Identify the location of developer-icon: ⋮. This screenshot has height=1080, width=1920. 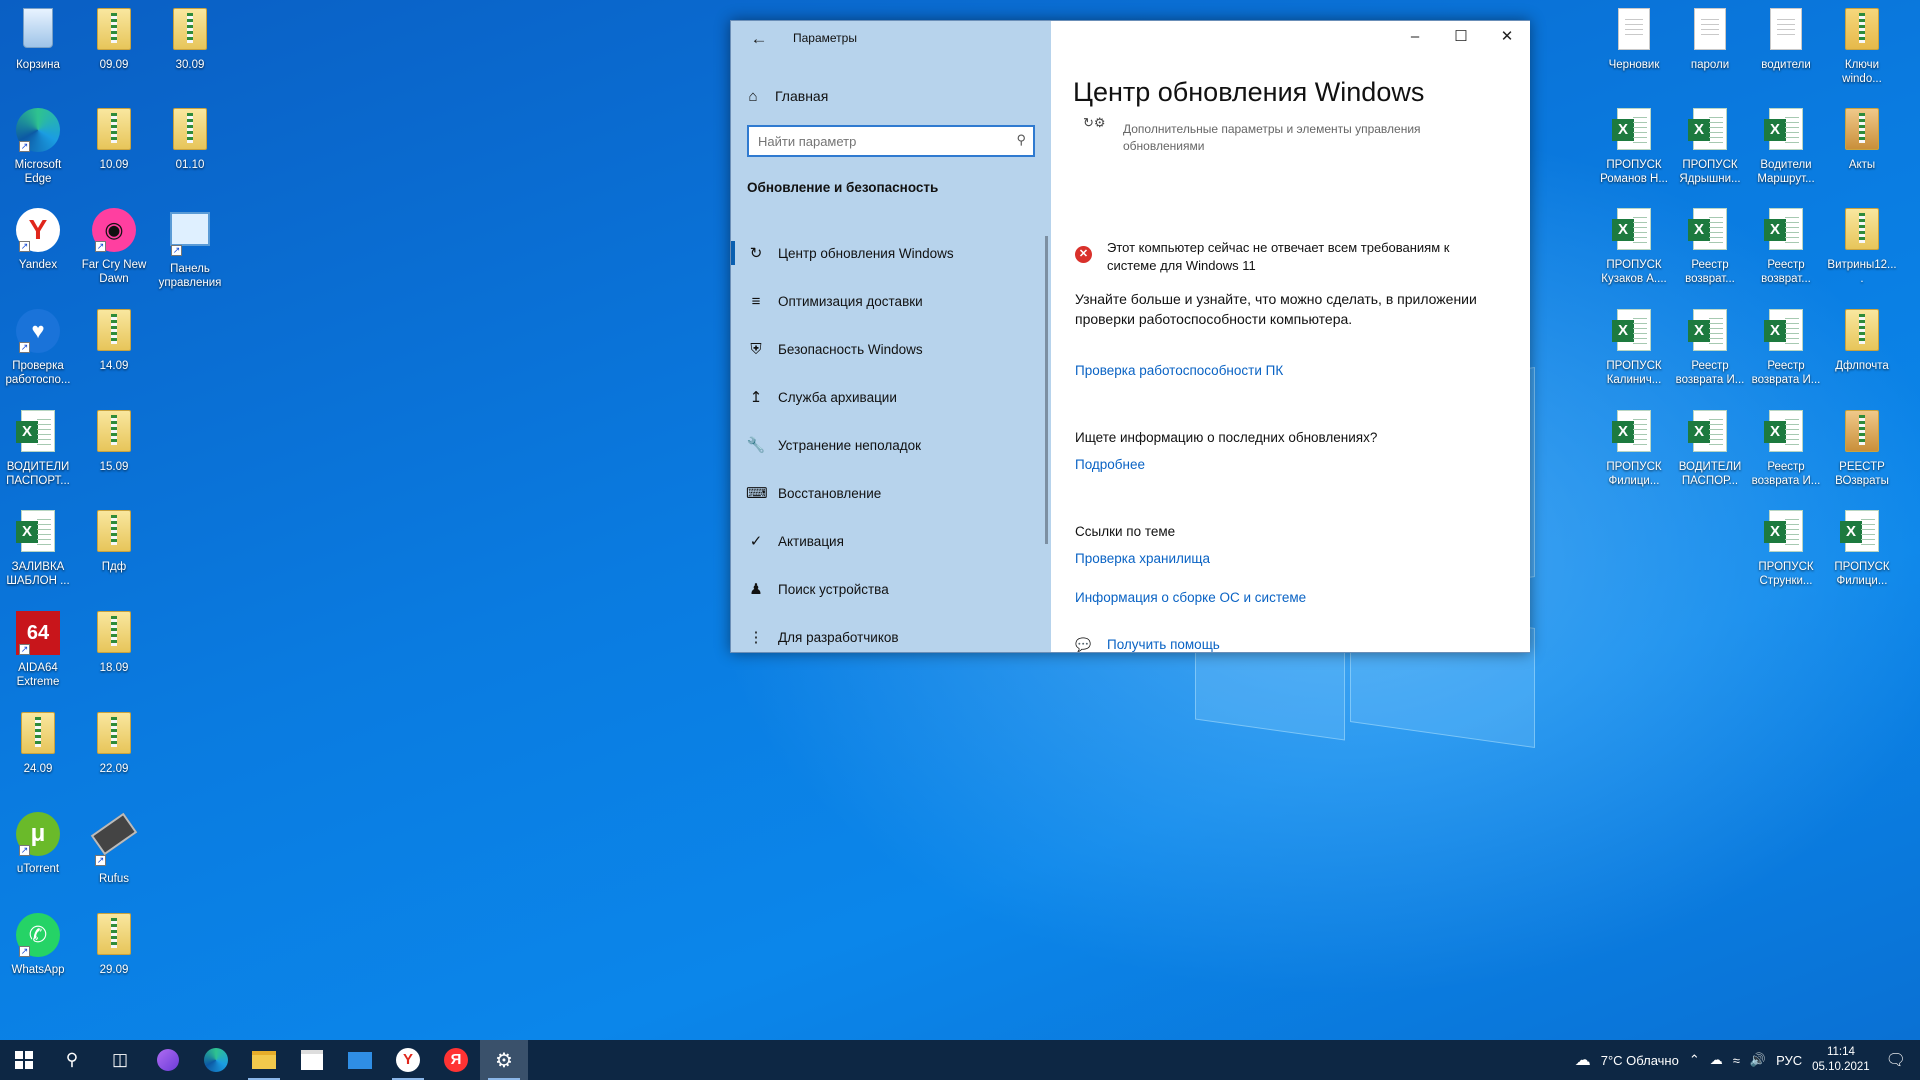
(756, 637).